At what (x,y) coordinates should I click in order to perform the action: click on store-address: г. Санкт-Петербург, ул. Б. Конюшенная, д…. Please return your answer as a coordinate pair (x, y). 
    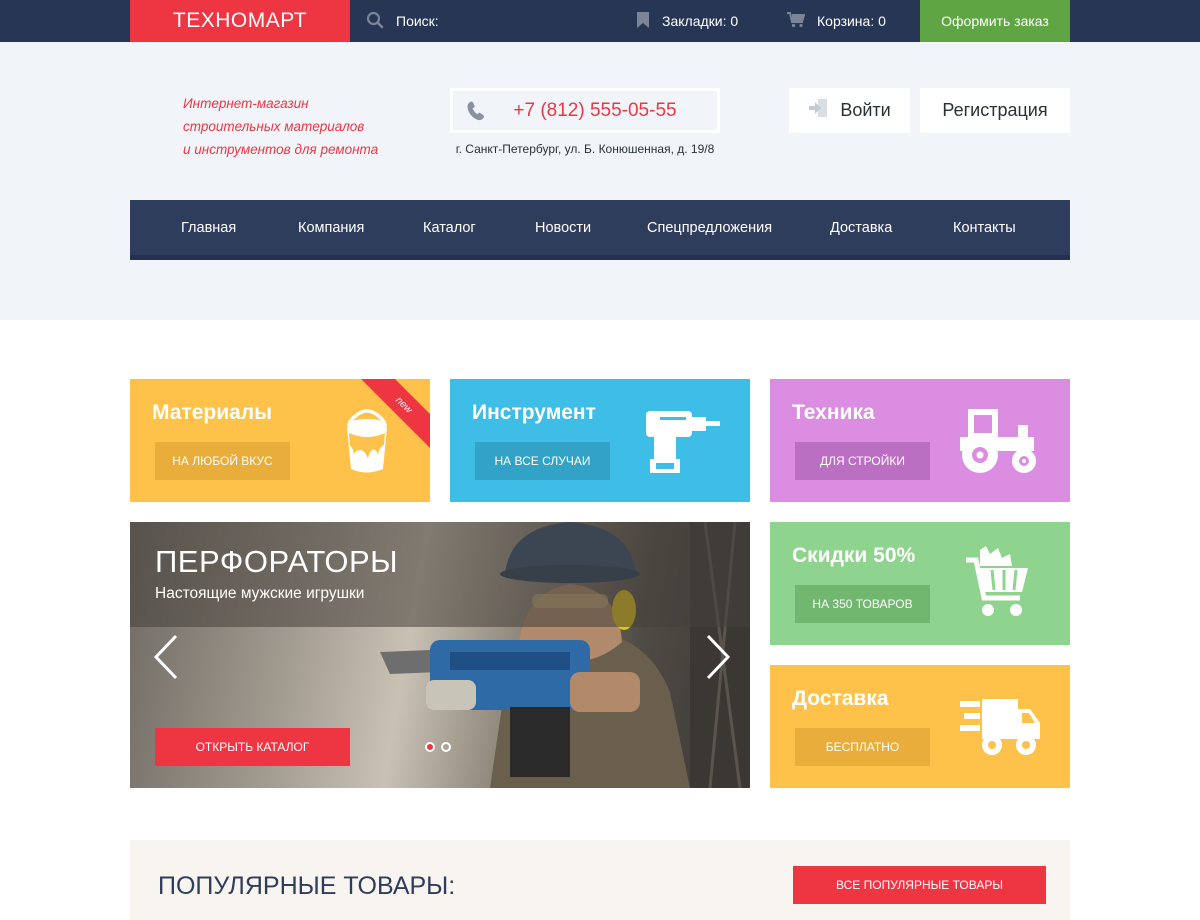
    Looking at the image, I should click on (585, 149).